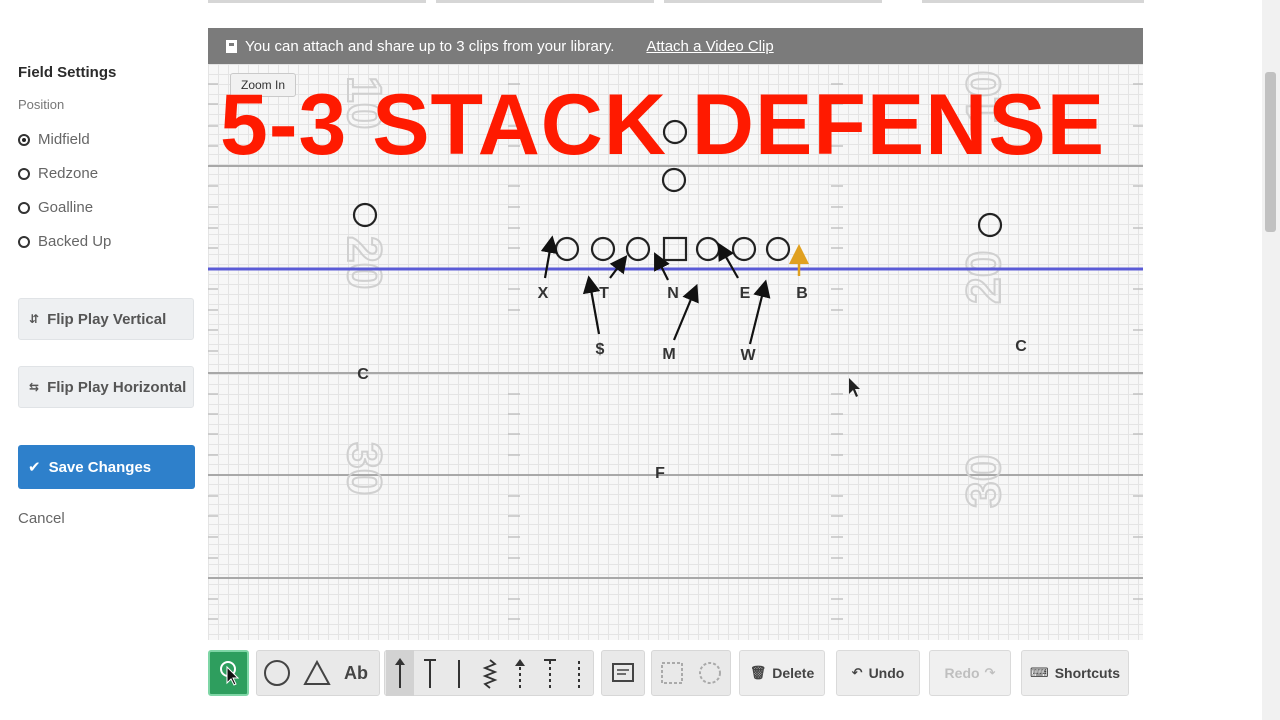  I want to click on circle-select-tool-button, so click(710, 673).